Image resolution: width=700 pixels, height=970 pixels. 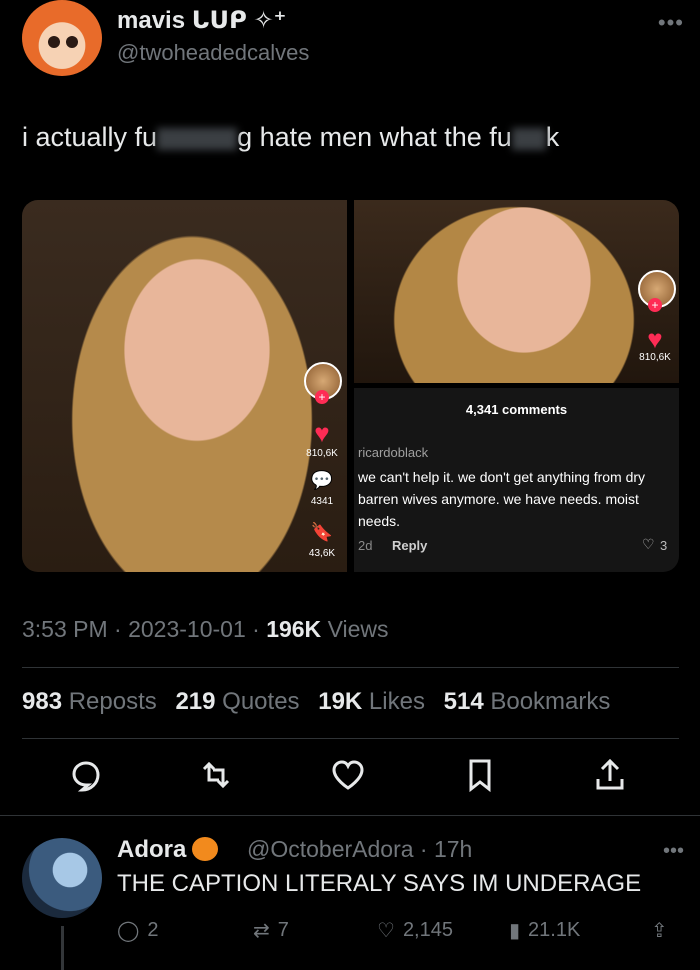 I want to click on likes-label: Likes, so click(x=397, y=701).